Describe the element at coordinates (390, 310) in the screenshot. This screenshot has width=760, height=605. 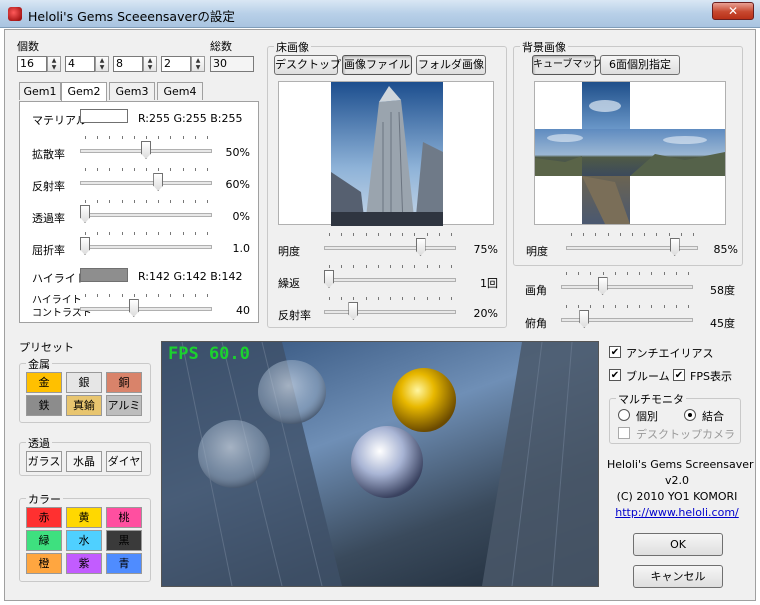
I see `floor-reflect-slider` at that location.